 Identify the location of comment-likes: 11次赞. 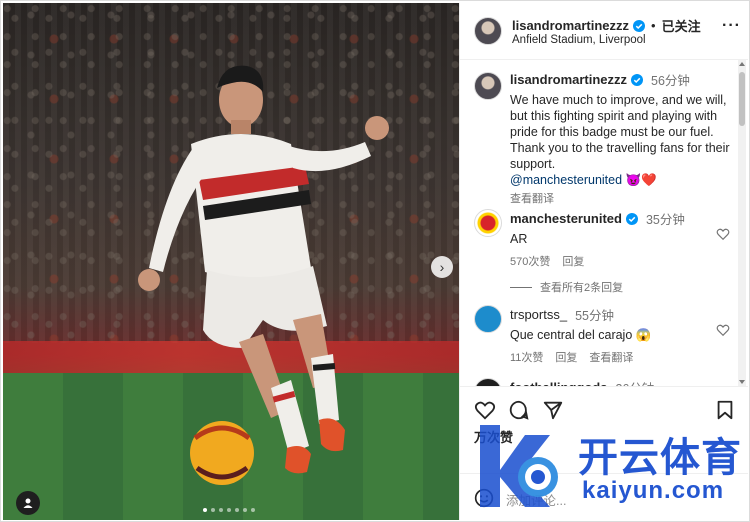
(526, 357).